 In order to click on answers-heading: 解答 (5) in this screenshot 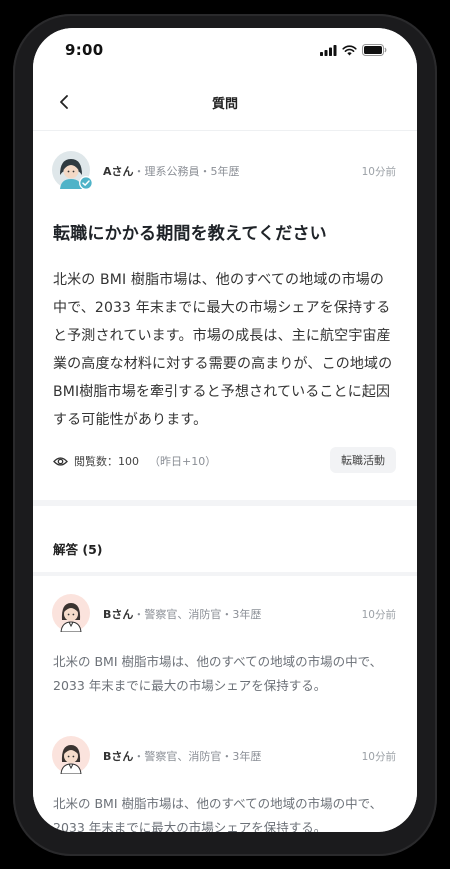, I will do `click(78, 549)`.